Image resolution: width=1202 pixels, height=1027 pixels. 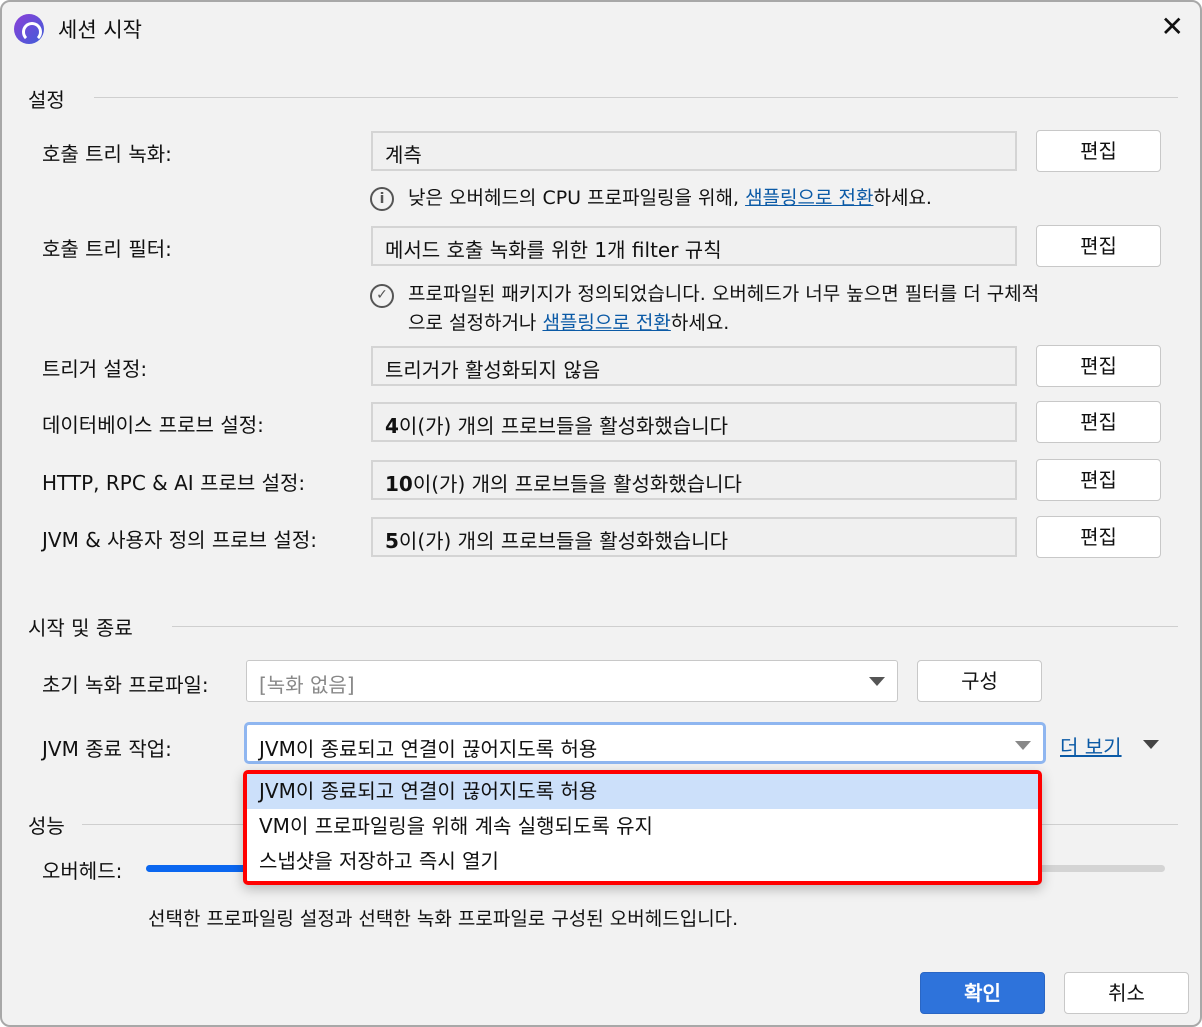 I want to click on more-link: 더 보기, so click(x=1091, y=745).